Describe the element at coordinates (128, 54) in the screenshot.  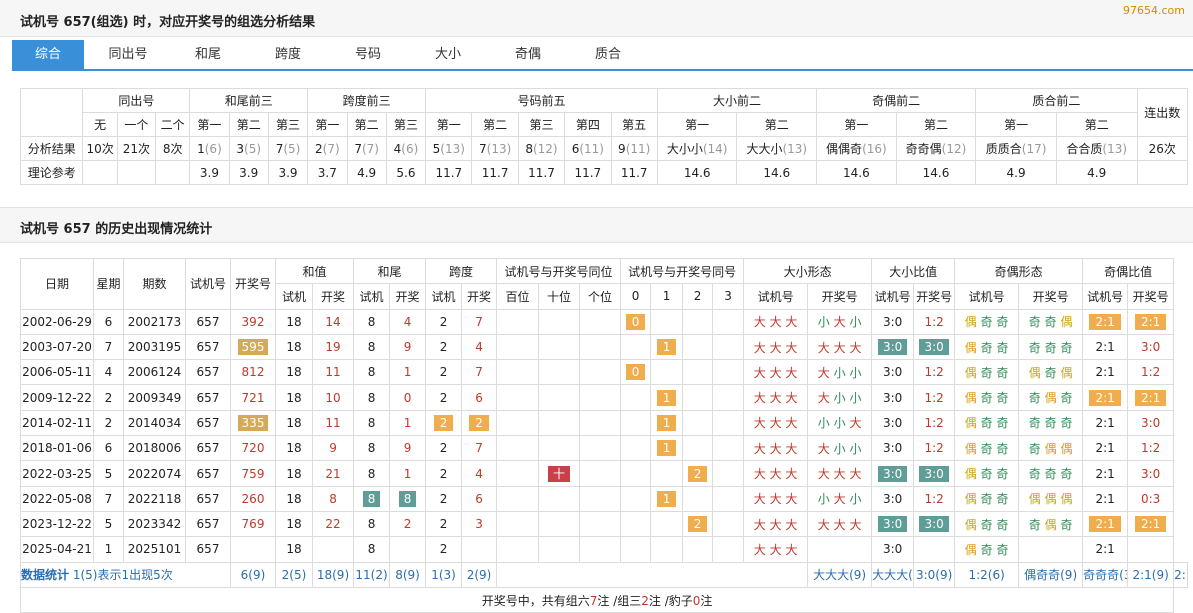
I see `tab-same-number: 同出号` at that location.